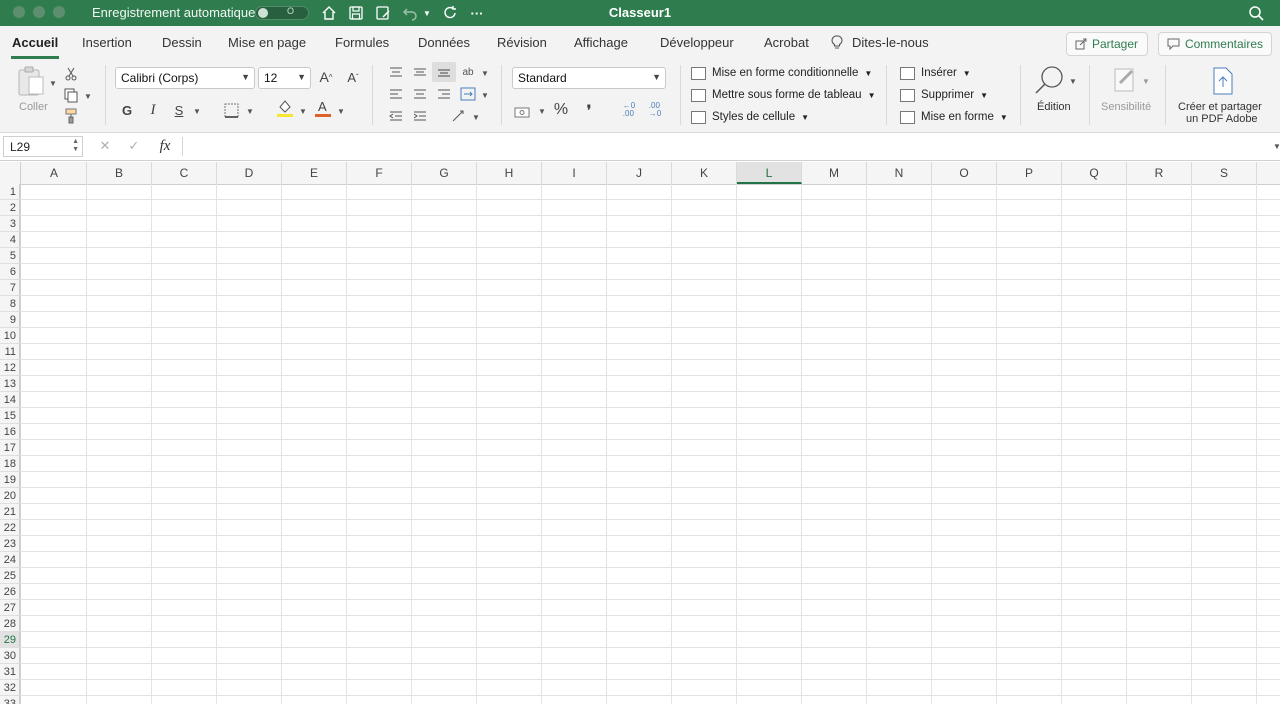 This screenshot has height=704, width=1280. I want to click on column-header-f: F, so click(379, 173).